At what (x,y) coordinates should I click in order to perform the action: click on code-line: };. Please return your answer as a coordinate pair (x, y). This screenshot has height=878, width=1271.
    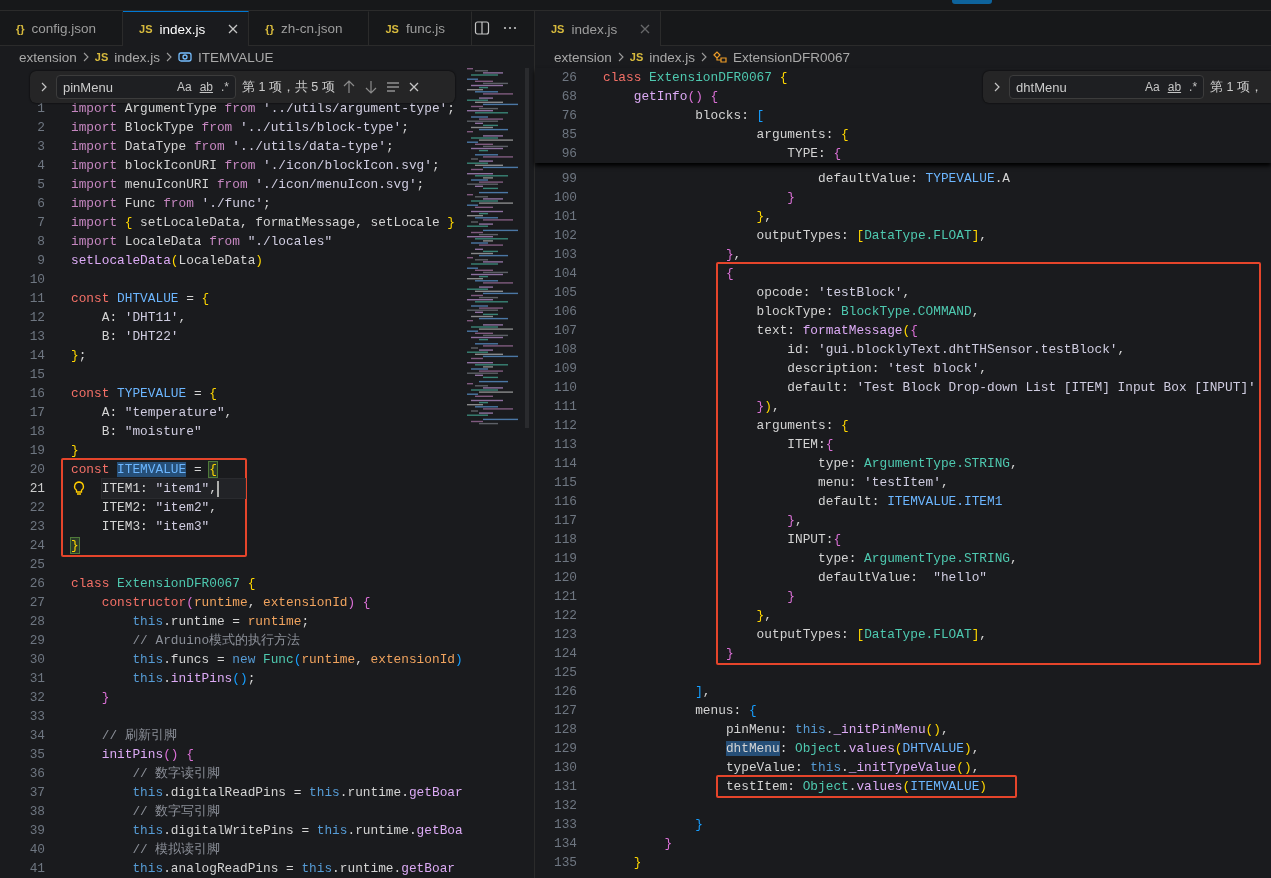
    Looking at the image, I should click on (79, 356).